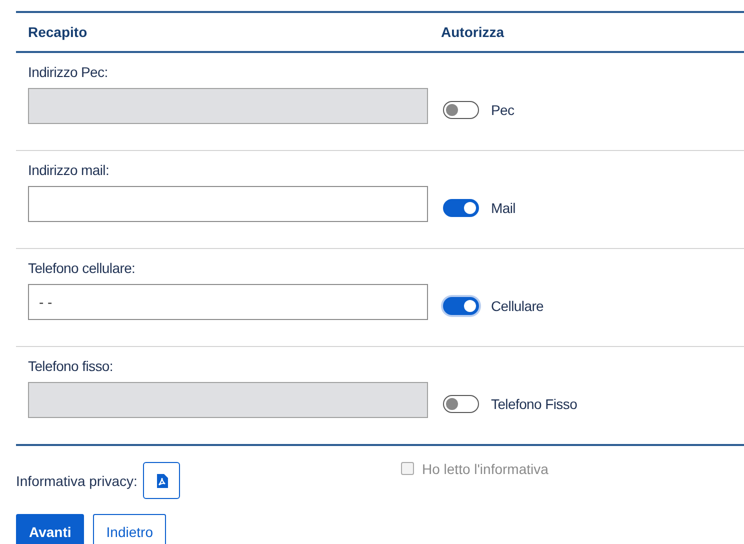  What do you see at coordinates (50, 529) in the screenshot?
I see `next-button: Avanti` at bounding box center [50, 529].